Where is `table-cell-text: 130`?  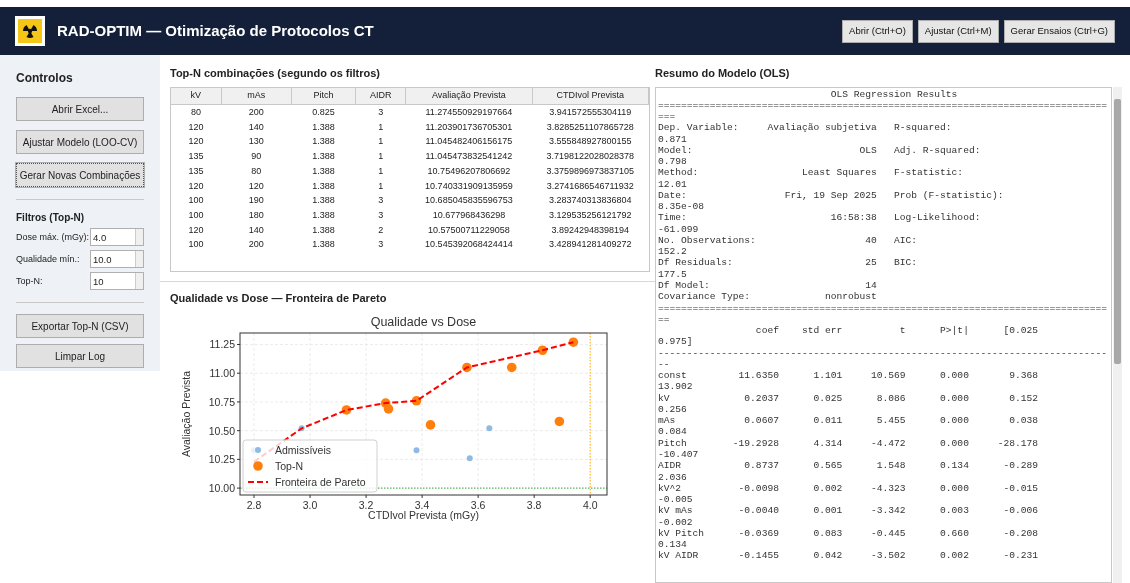
table-cell-text: 130 is located at coordinates (256, 142).